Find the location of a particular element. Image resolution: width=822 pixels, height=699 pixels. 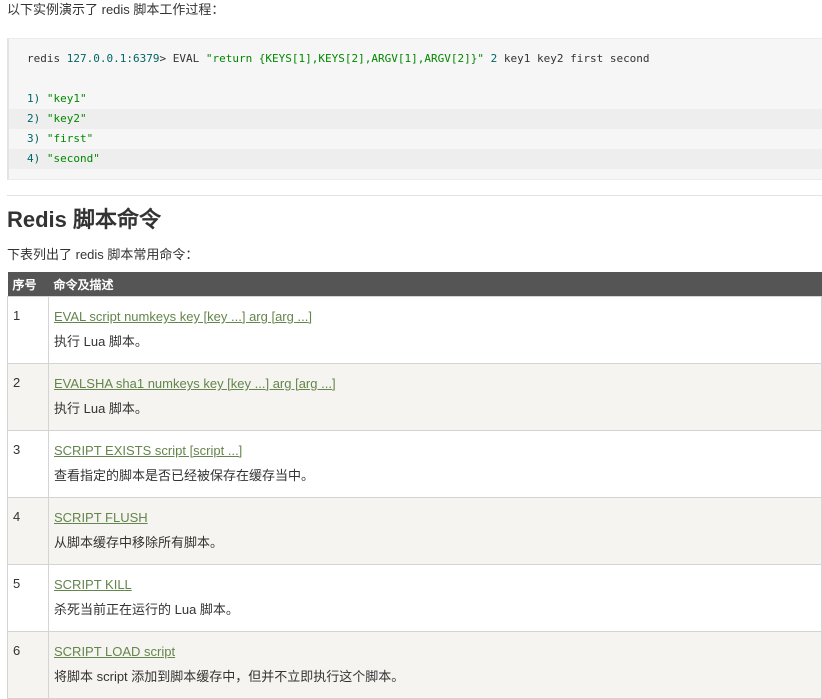

code-output-row: 3) "first" is located at coordinates (415, 139).